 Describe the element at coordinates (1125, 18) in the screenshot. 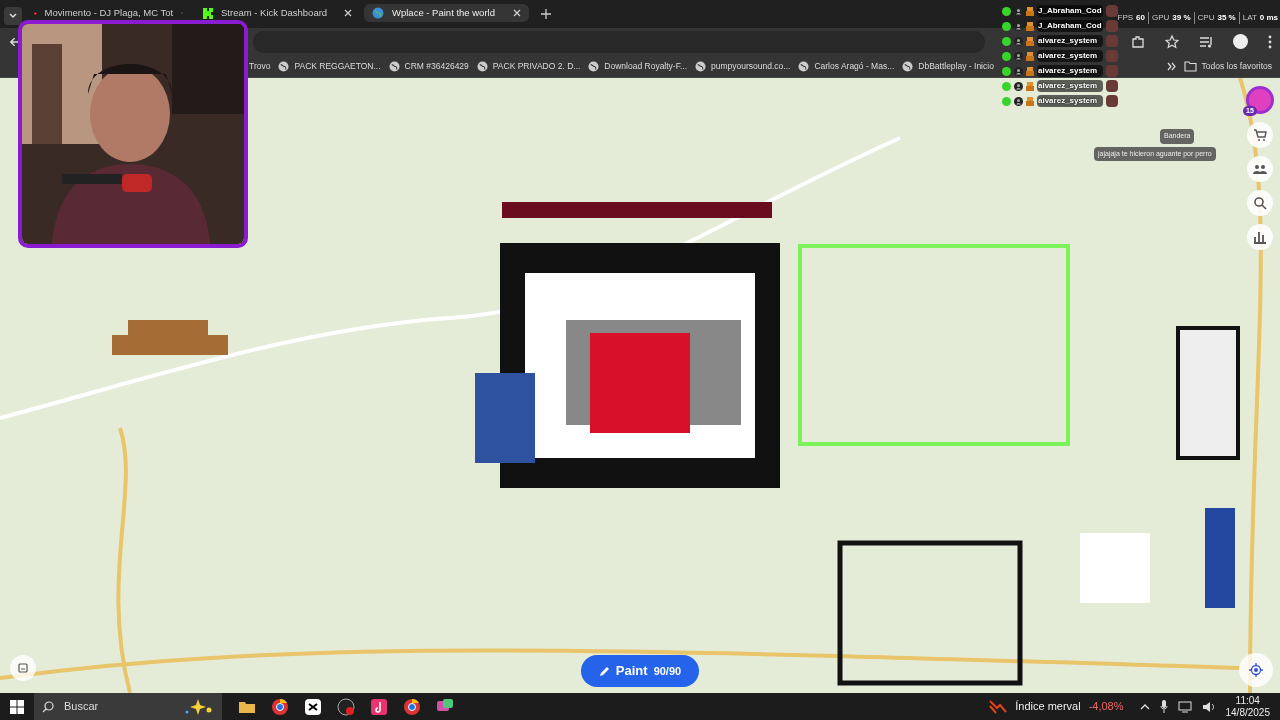

I see `stat-label: FPS` at that location.